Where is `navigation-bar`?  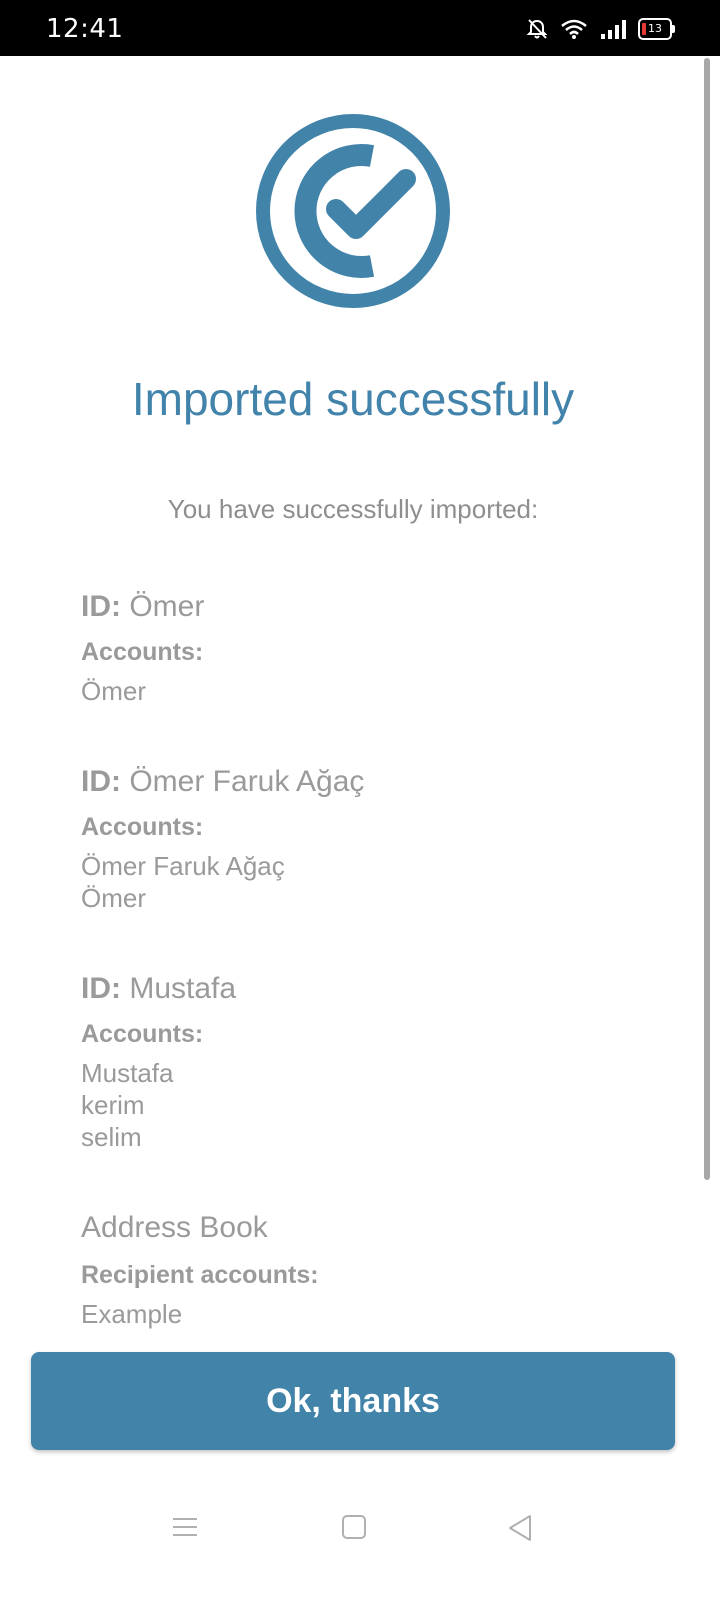 navigation-bar is located at coordinates (360, 1542).